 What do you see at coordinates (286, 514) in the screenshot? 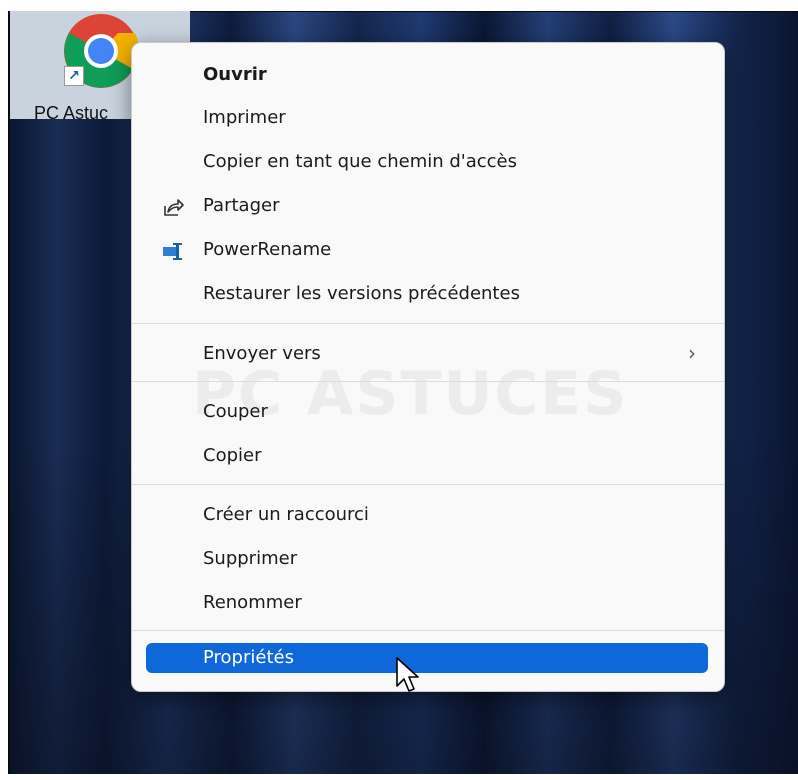
I see `menu-item-label: Créer un raccourci` at bounding box center [286, 514].